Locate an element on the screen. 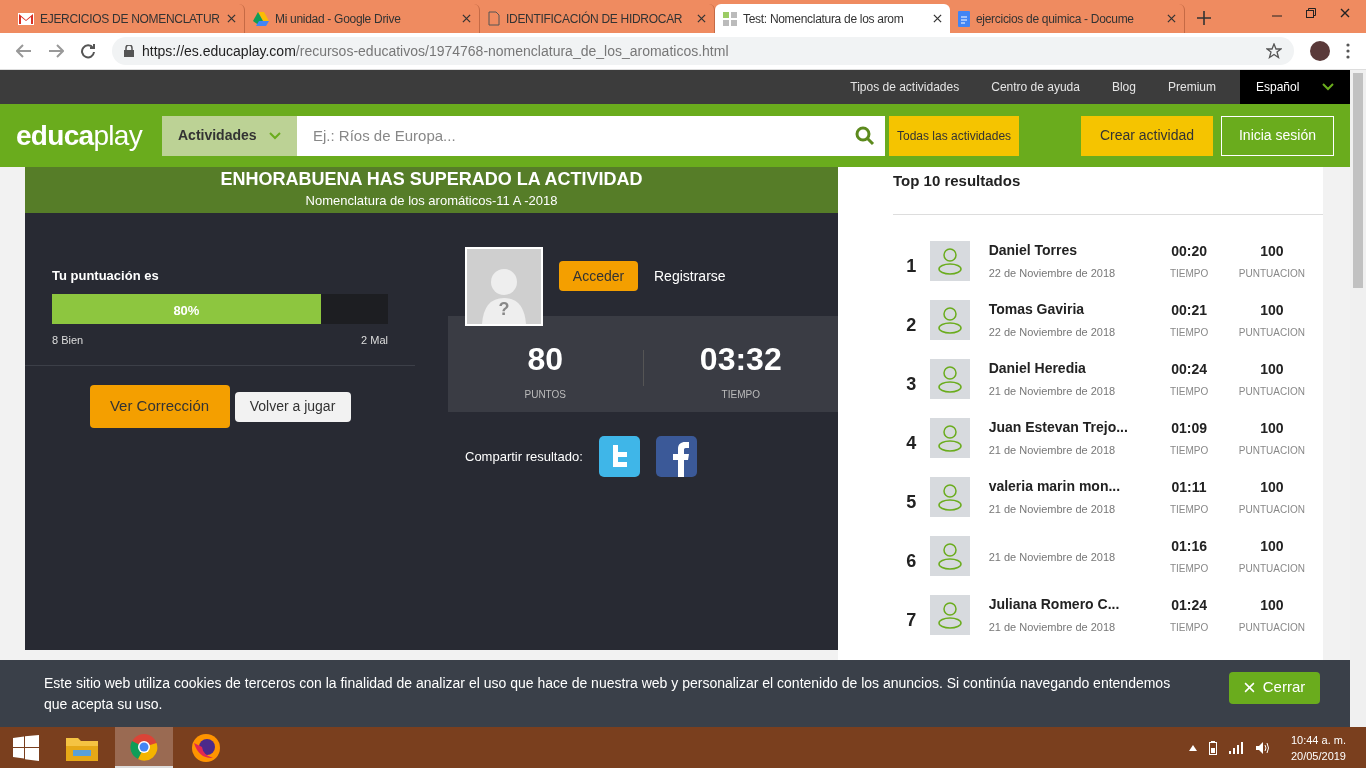 The image size is (1366, 768). nav-link: Premium is located at coordinates (1192, 87).